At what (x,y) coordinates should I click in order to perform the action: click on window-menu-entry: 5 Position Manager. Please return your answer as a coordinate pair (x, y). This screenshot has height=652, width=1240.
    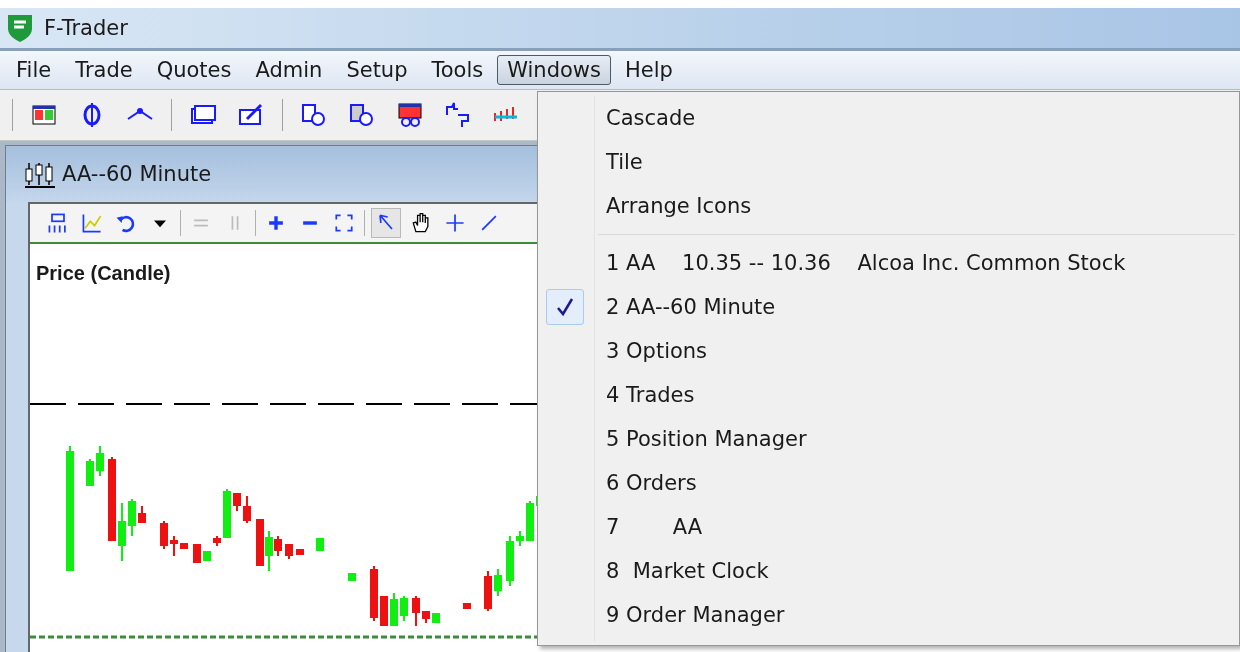
    Looking at the image, I should click on (888, 439).